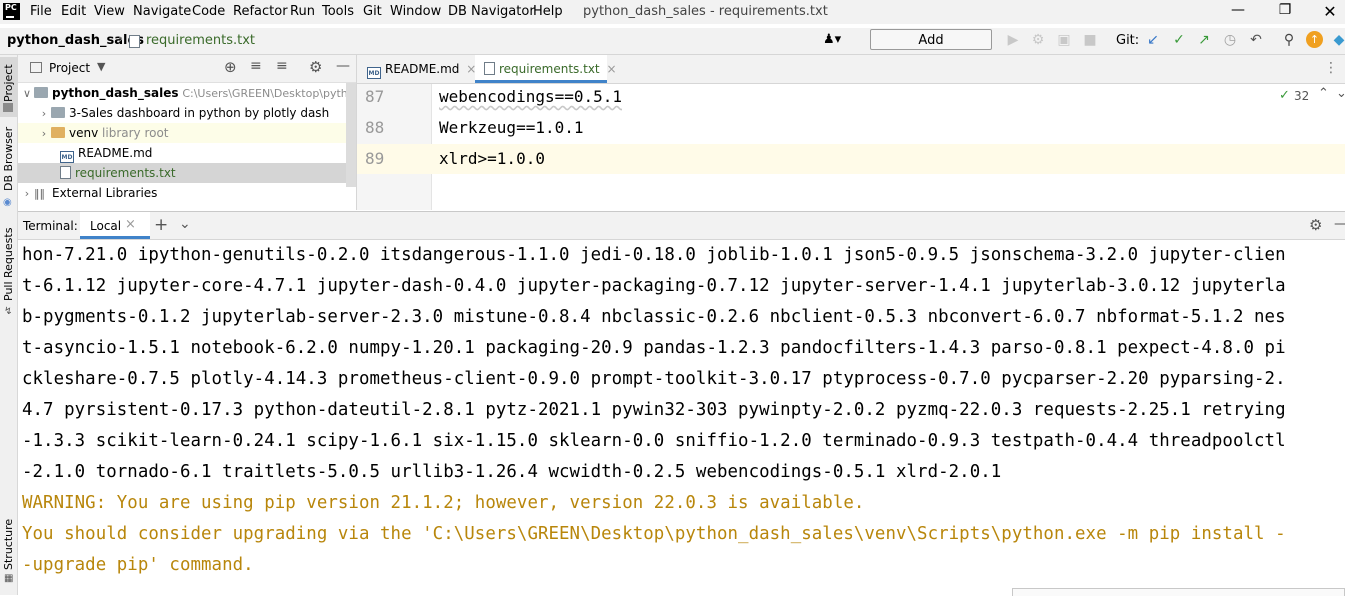 The width and height of the screenshot is (1345, 596). I want to click on coverage-icon: ▣, so click(1064, 40).